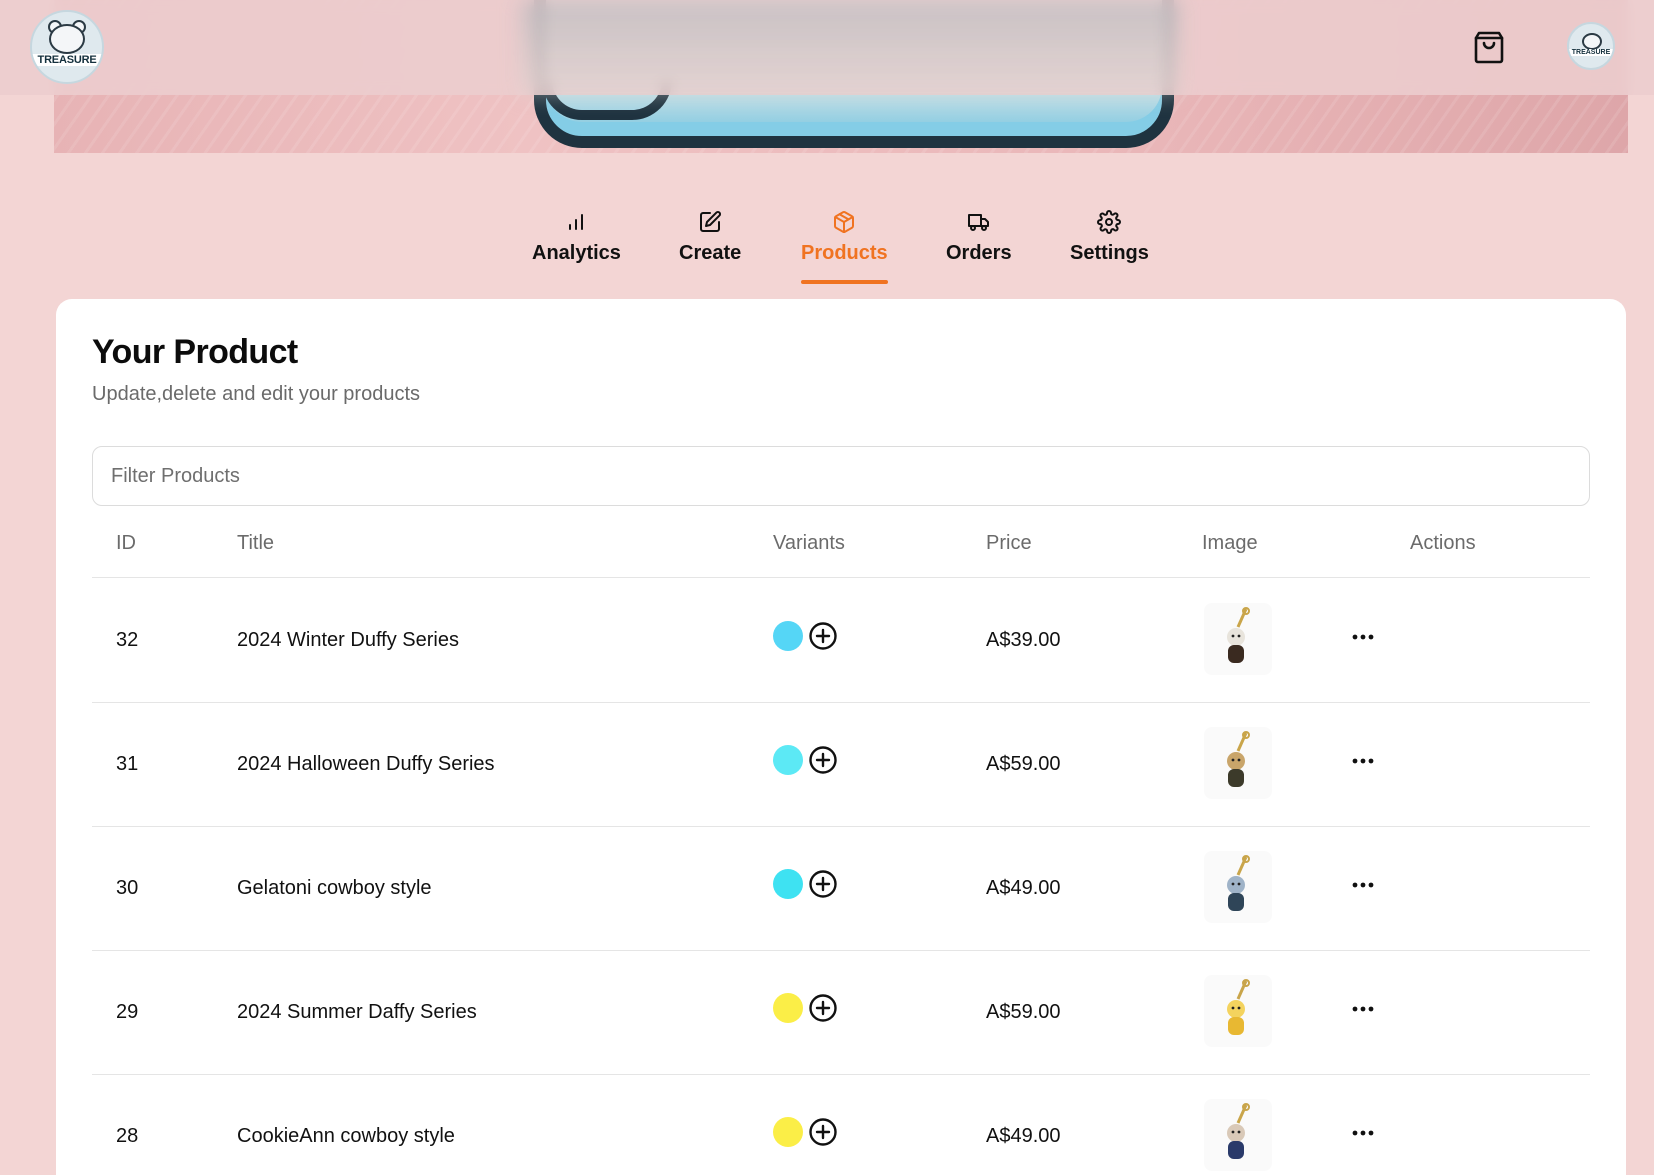 Image resolution: width=1654 pixels, height=1175 pixels. Describe the element at coordinates (844, 253) in the screenshot. I see `tab-label: Products` at that location.